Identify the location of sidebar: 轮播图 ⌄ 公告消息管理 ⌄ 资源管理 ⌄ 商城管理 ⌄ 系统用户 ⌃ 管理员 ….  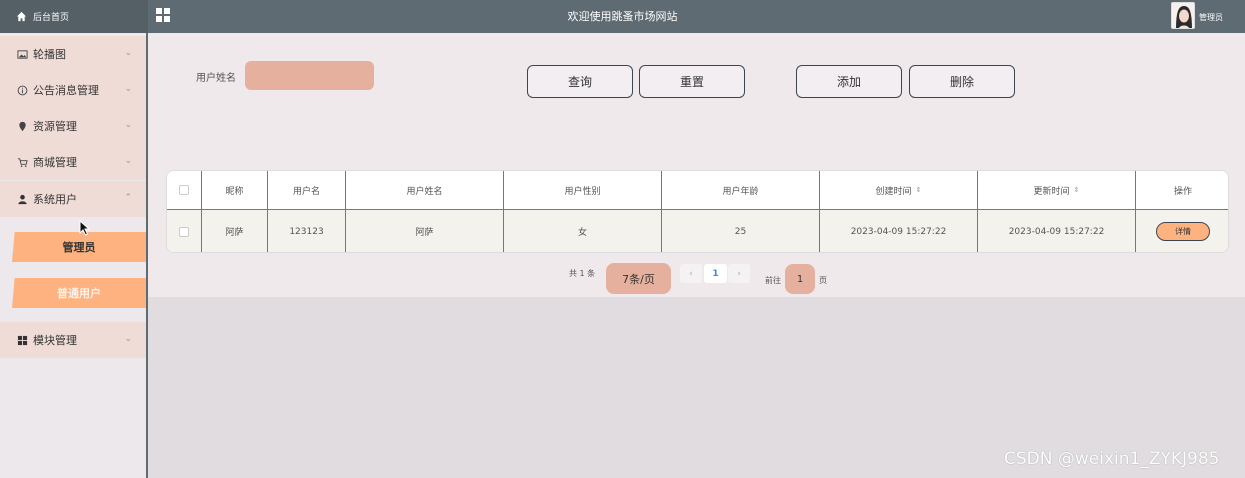
(74, 255).